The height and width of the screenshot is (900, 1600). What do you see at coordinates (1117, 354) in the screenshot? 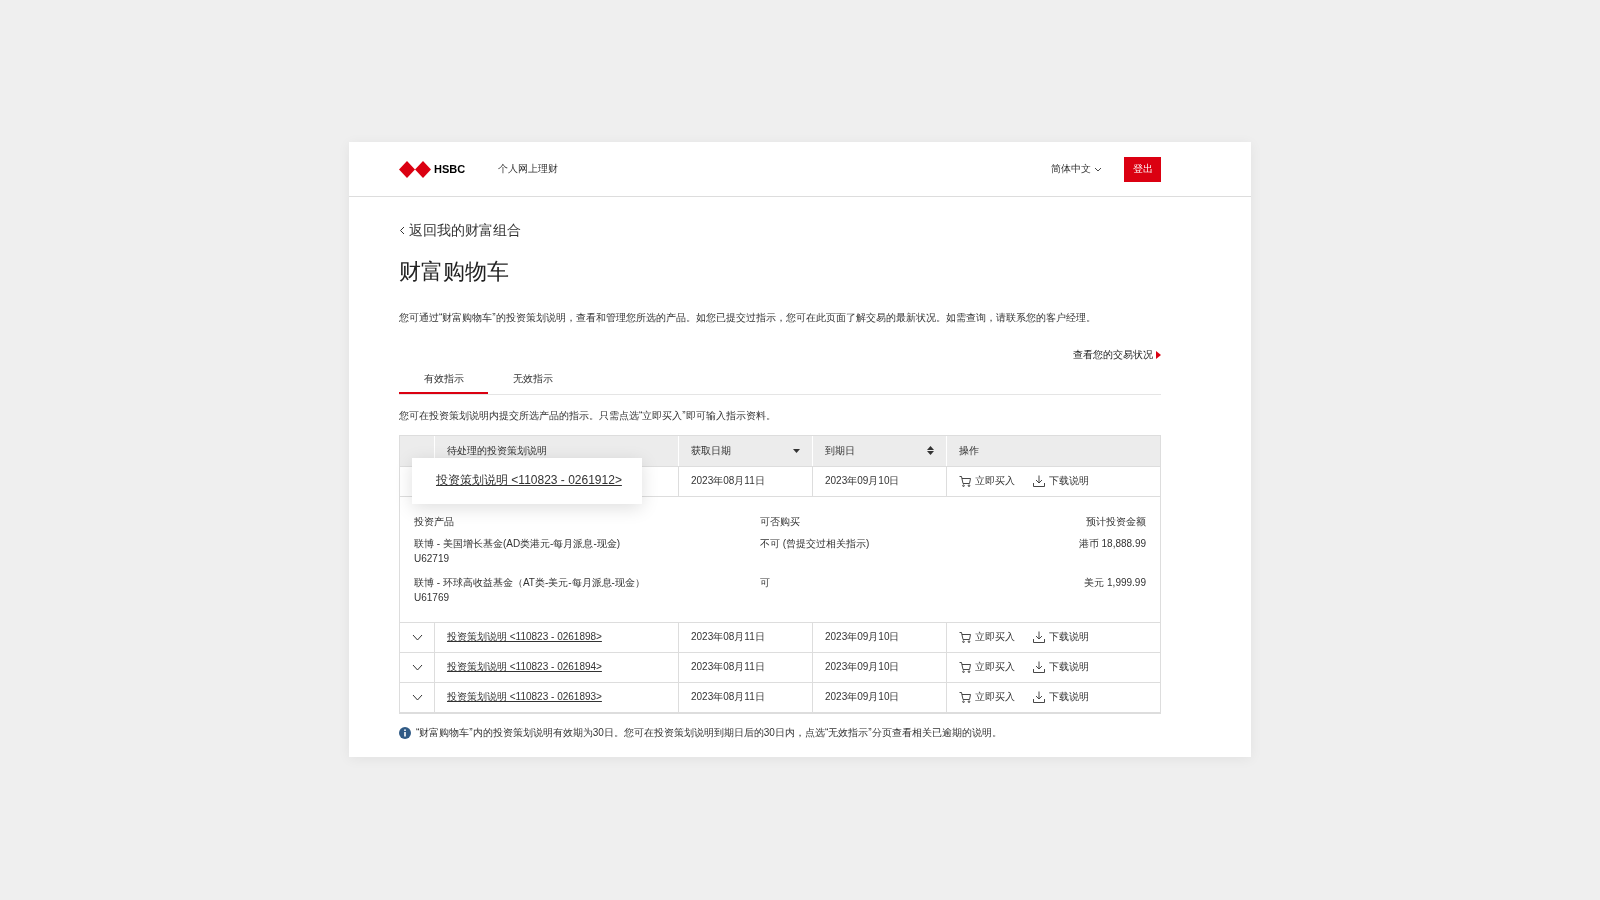
I see `transaction-status-link: 查看您的交易状况` at bounding box center [1117, 354].